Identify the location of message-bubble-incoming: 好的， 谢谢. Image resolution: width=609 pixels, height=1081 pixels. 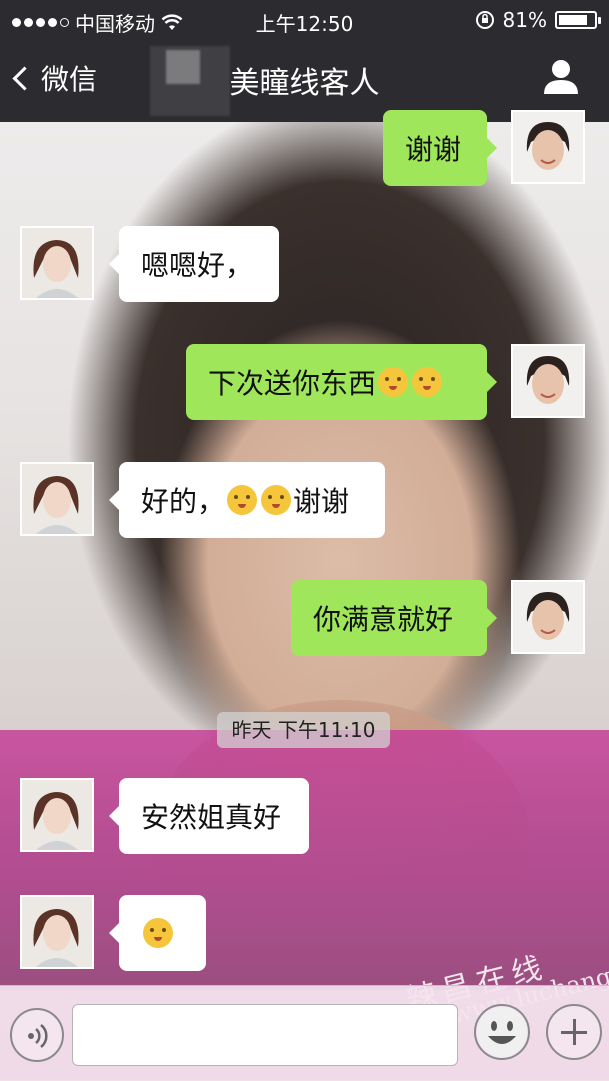
(247, 500).